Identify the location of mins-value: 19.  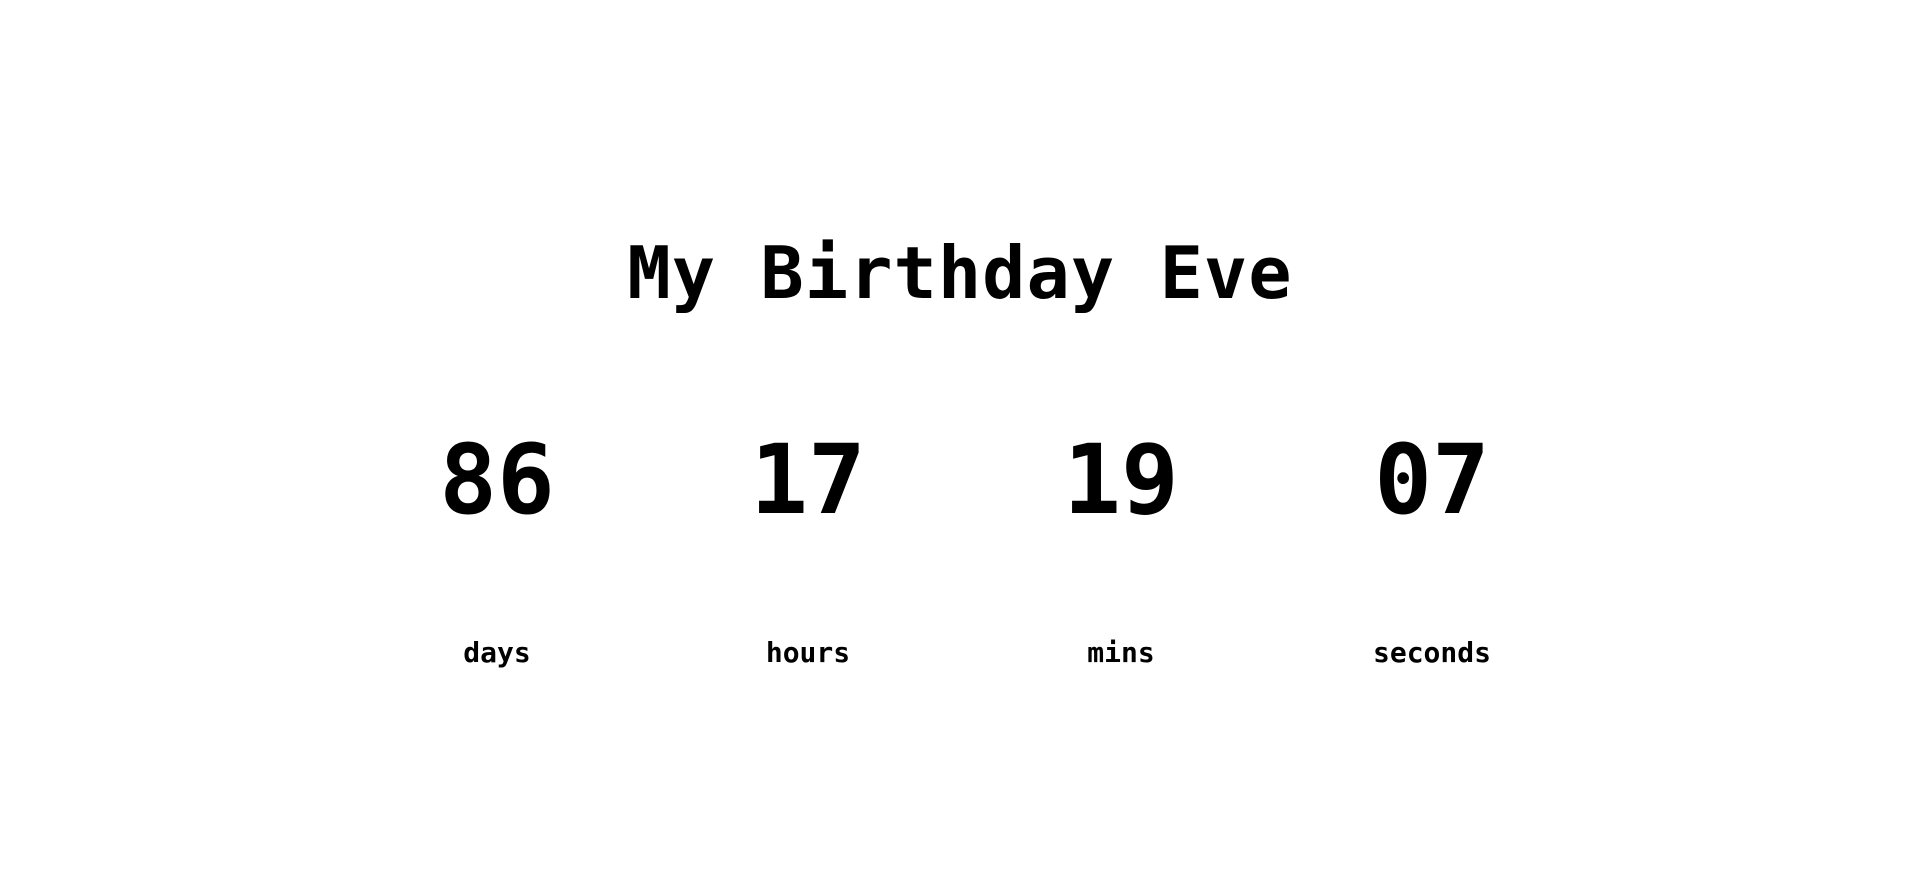
(1121, 480).